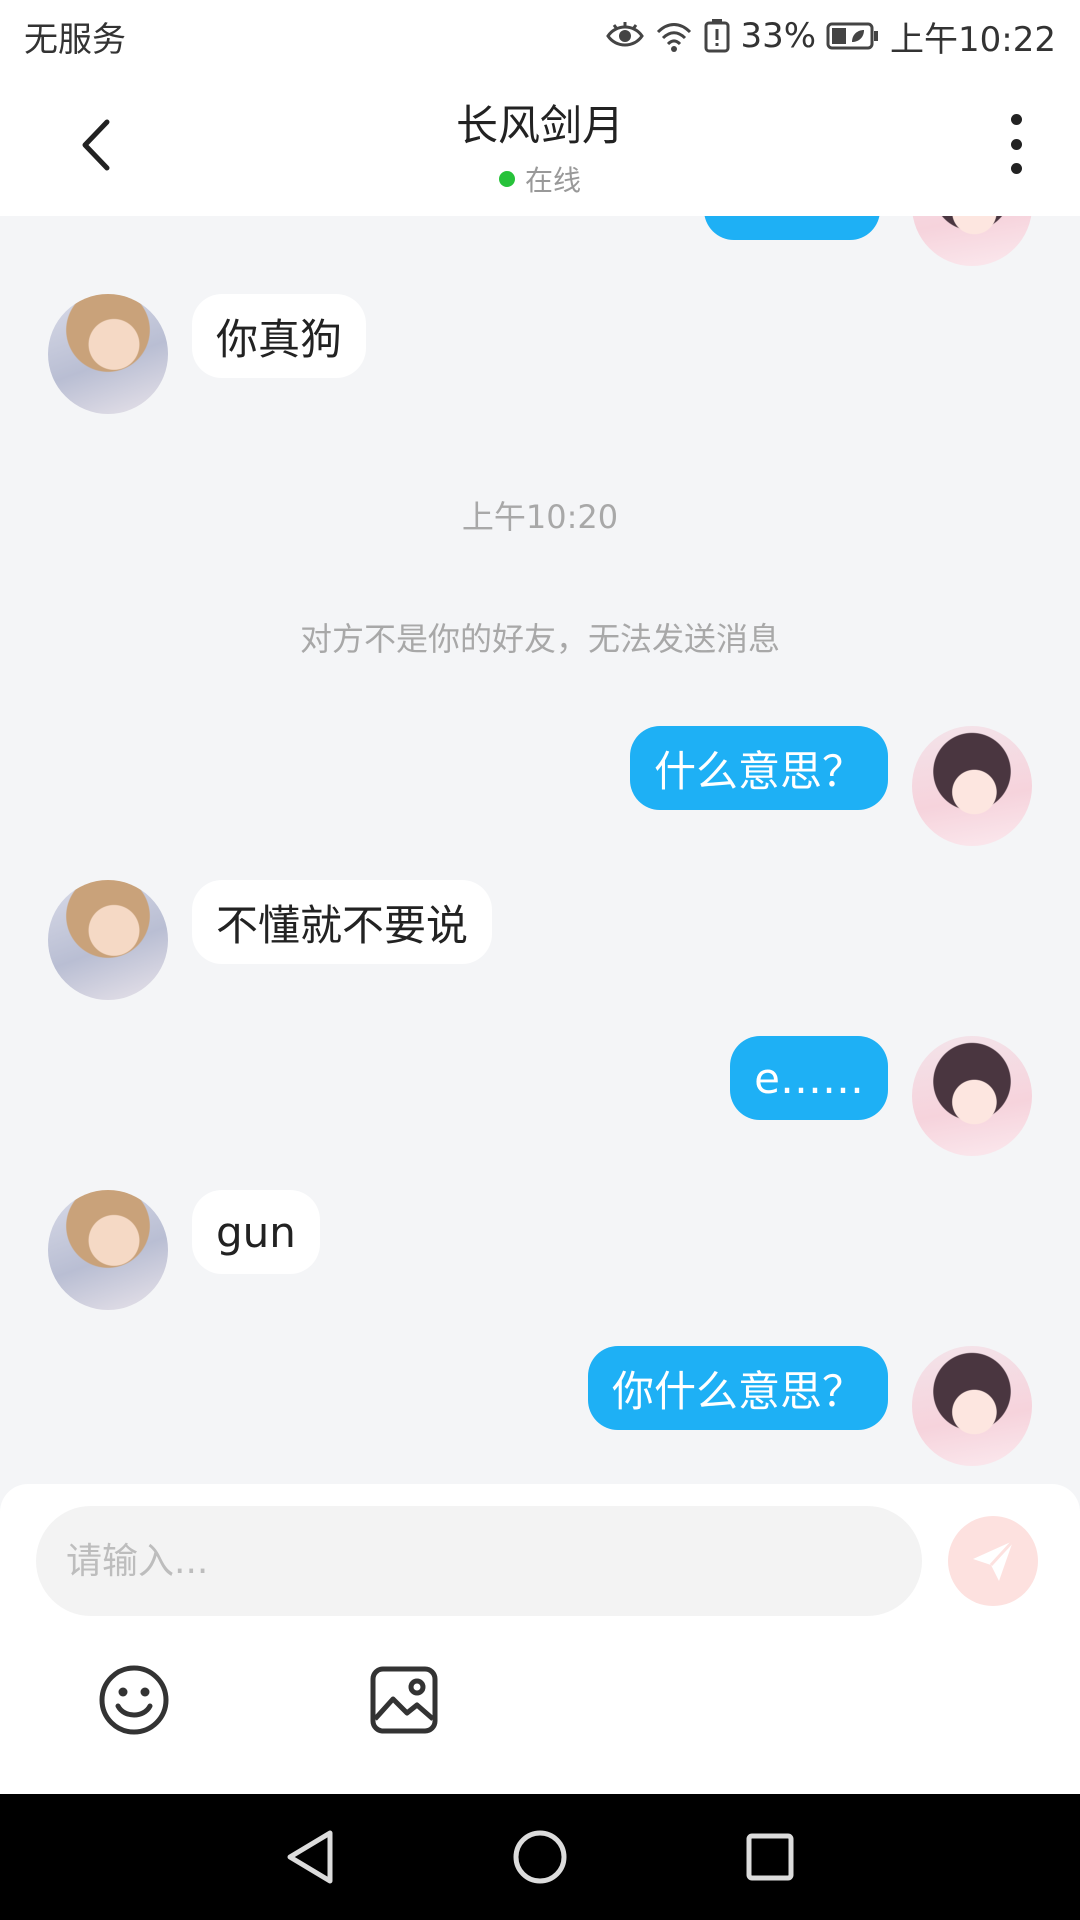  I want to click on carrier-label: 无服务, so click(75, 39).